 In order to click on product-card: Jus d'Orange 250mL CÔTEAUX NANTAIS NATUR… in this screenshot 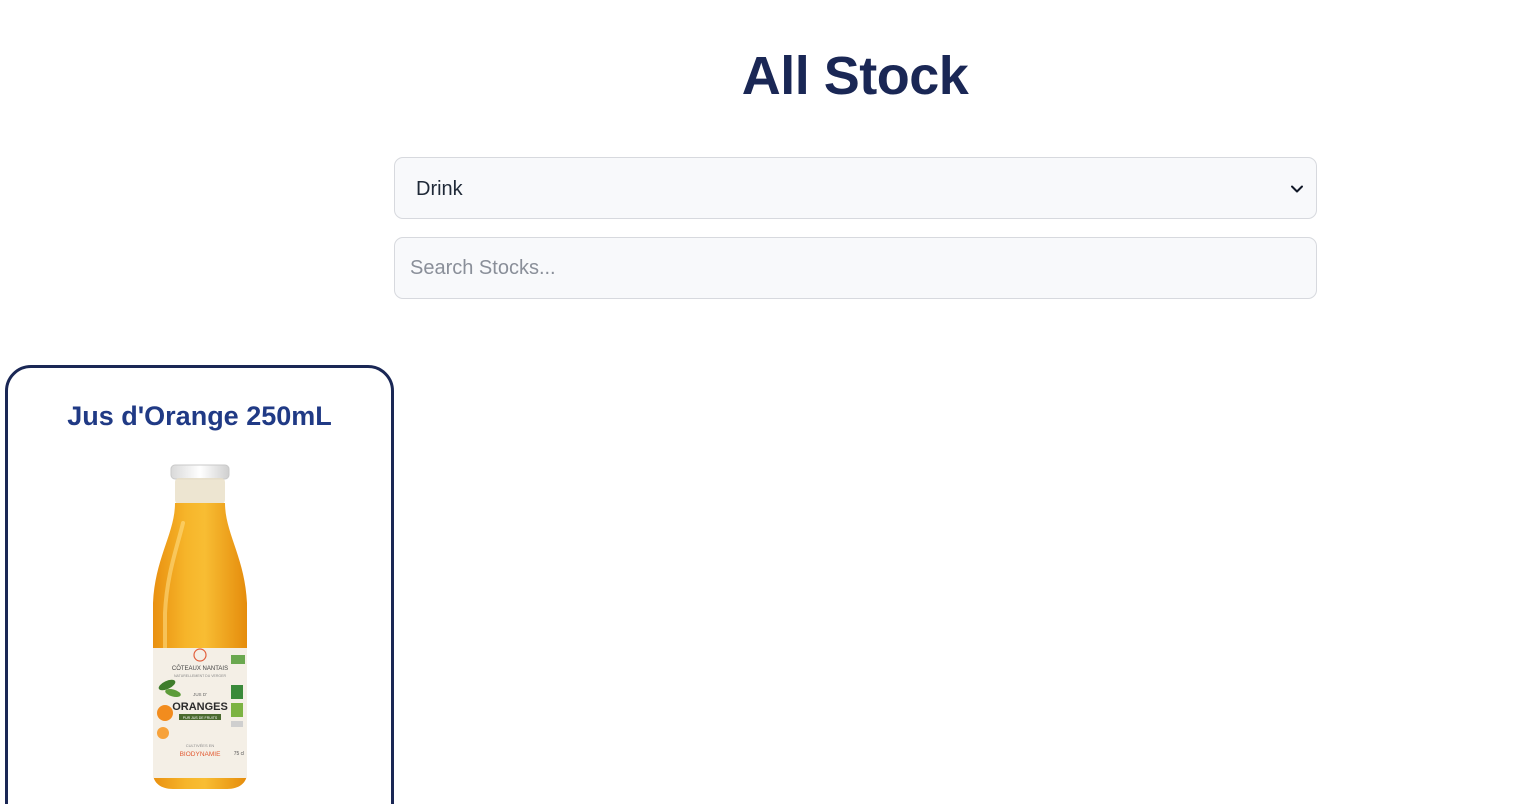, I will do `click(199, 584)`.